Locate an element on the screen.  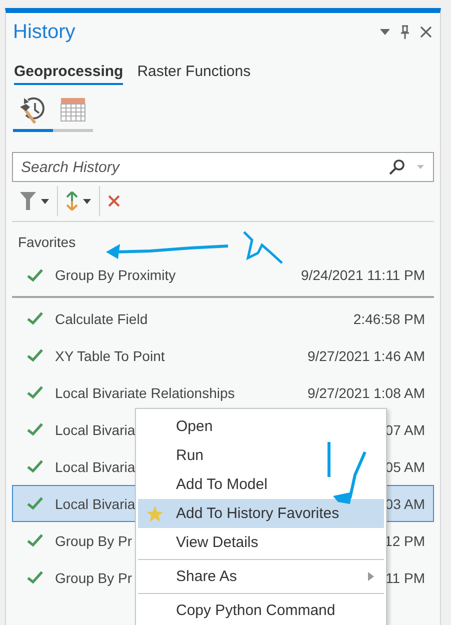
run-time: 9/24/2021 11:11 PM is located at coordinates (362, 275).